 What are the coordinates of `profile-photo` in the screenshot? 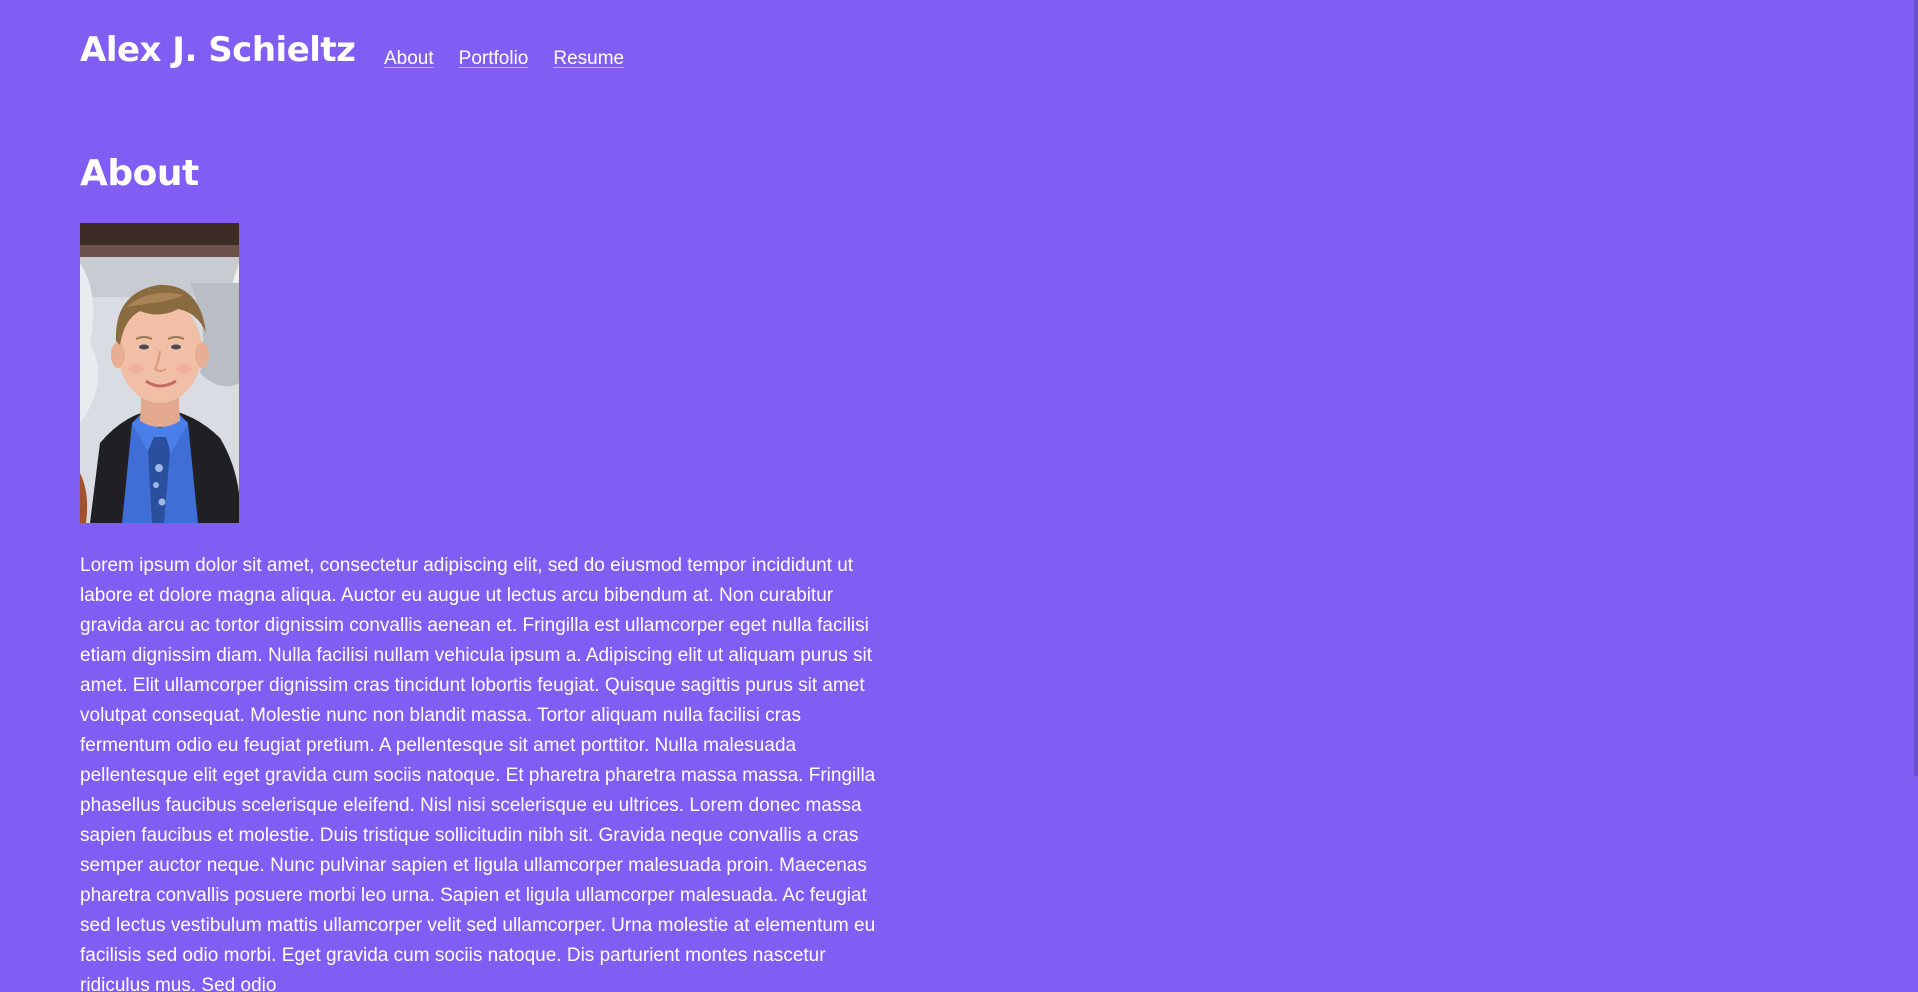 It's located at (159, 373).